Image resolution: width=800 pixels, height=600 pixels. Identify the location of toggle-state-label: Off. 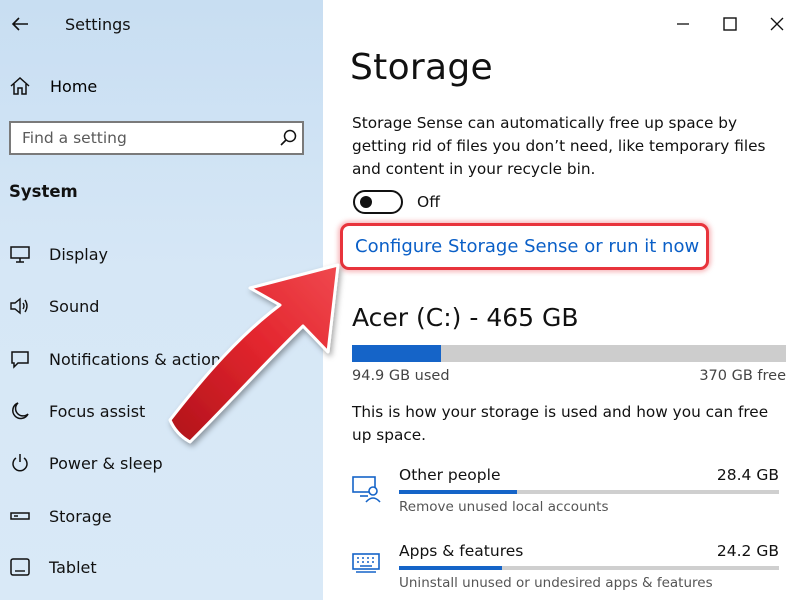
(428, 202).